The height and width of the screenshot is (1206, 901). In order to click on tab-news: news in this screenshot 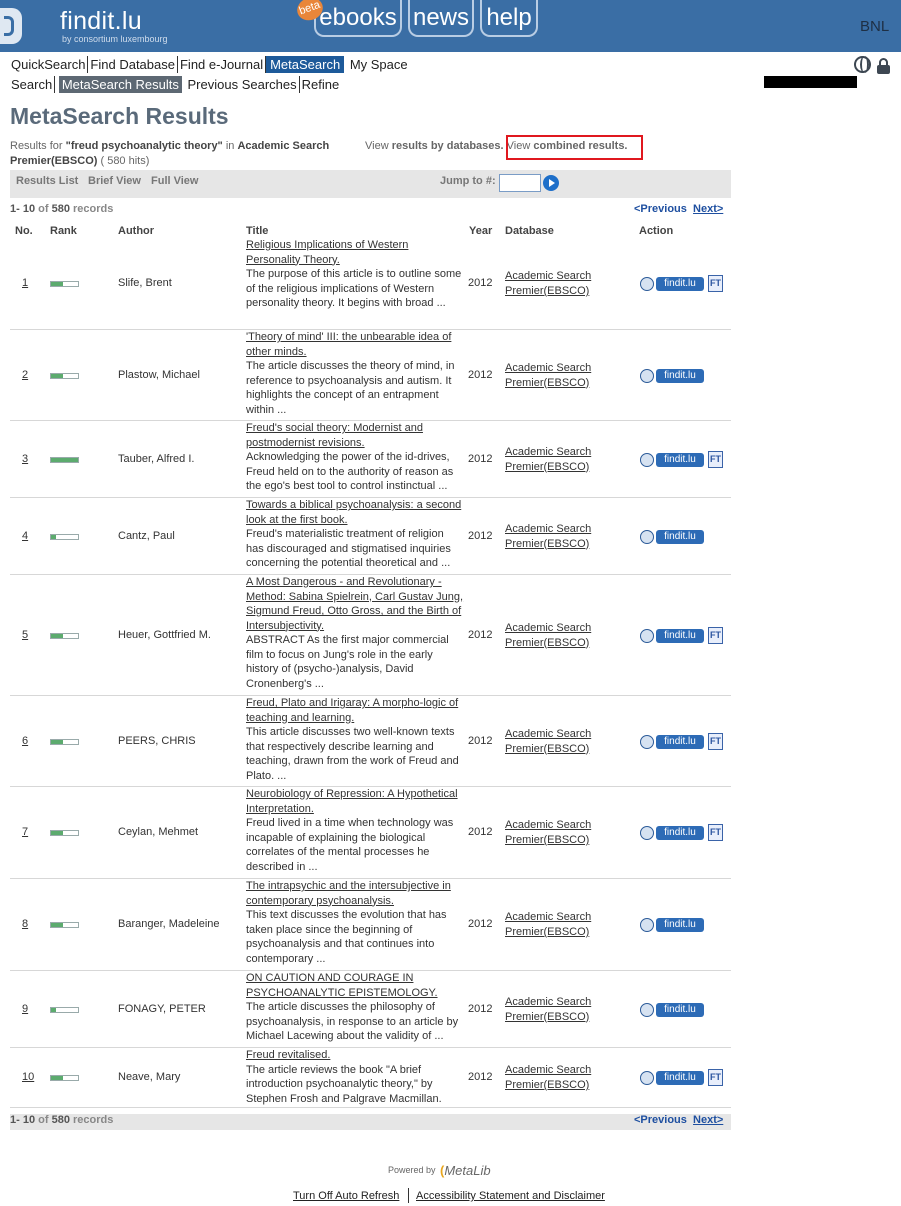, I will do `click(441, 18)`.